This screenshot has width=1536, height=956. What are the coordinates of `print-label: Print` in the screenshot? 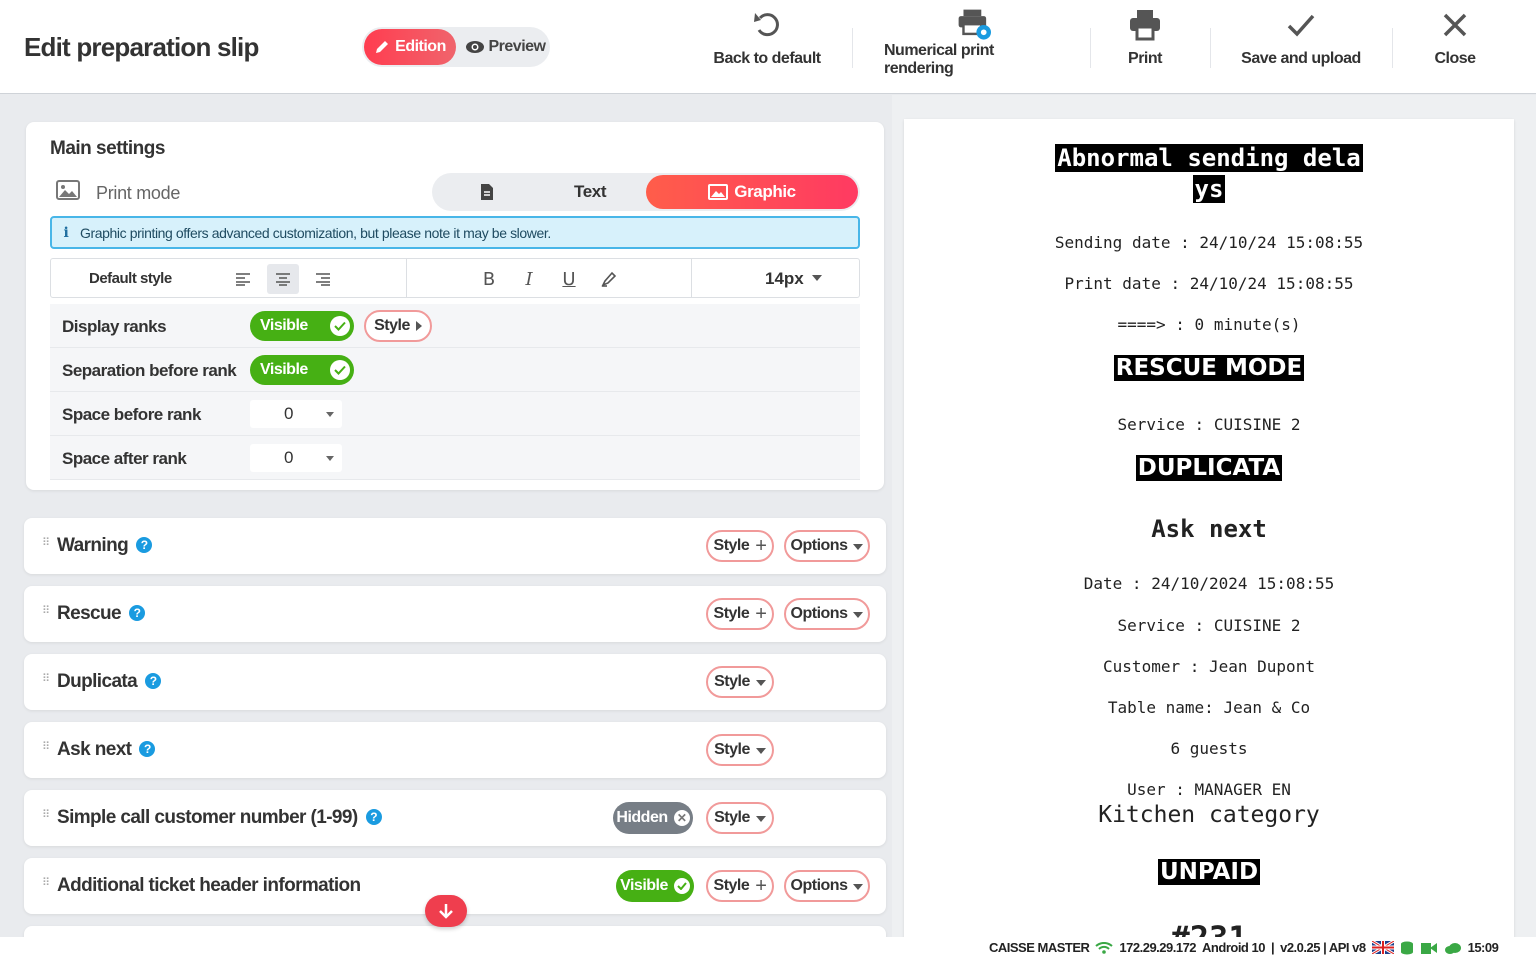 It's located at (1145, 58).